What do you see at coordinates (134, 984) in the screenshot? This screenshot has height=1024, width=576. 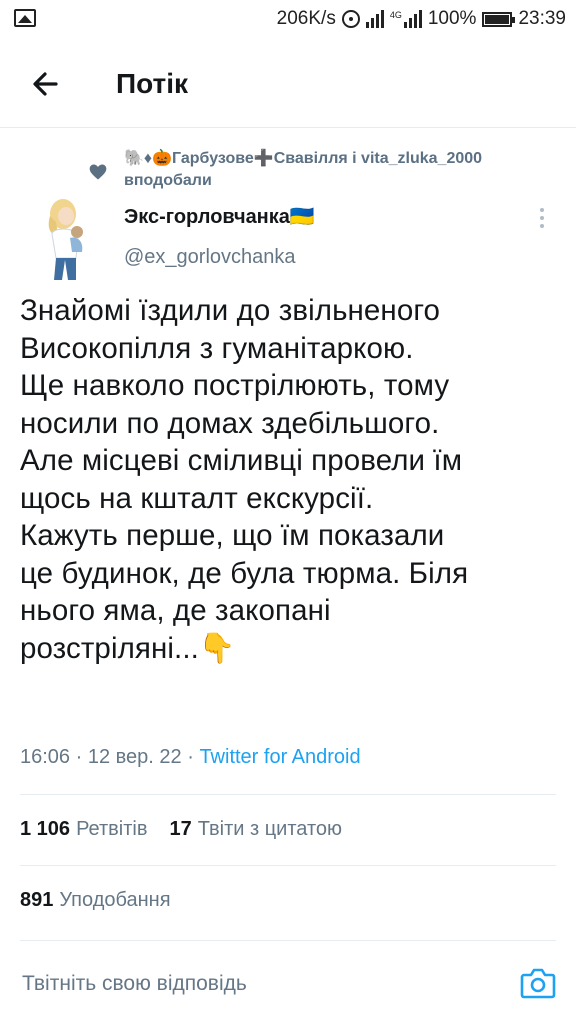 I see `reply-input: Твітніть свою відповідь` at bounding box center [134, 984].